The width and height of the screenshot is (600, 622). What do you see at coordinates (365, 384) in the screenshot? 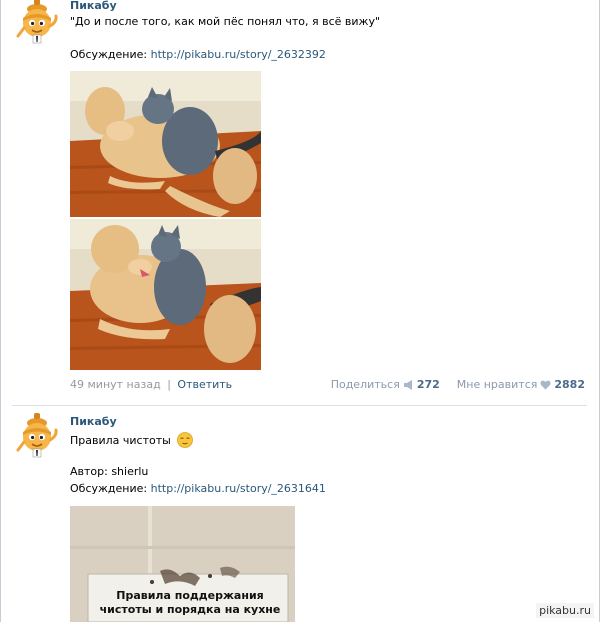
I see `share-label: Поделиться` at bounding box center [365, 384].